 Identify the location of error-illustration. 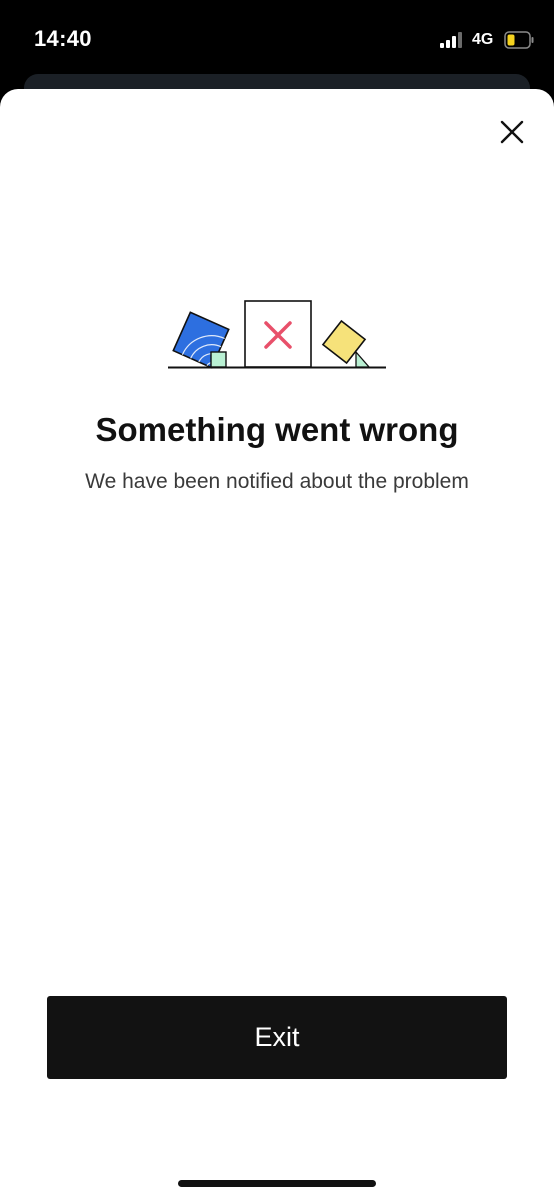
(277, 334).